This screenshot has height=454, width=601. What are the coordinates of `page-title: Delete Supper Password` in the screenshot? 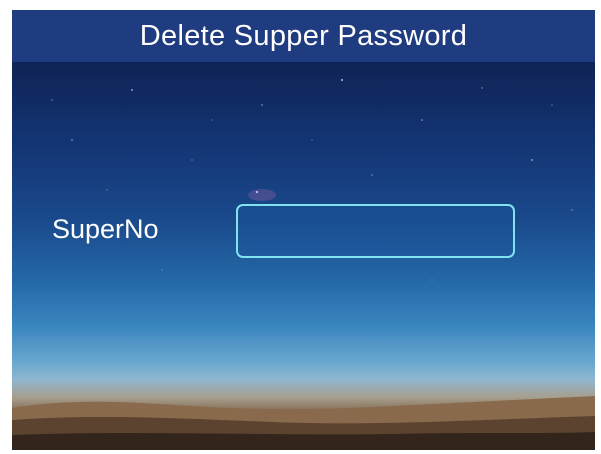 It's located at (303, 35).